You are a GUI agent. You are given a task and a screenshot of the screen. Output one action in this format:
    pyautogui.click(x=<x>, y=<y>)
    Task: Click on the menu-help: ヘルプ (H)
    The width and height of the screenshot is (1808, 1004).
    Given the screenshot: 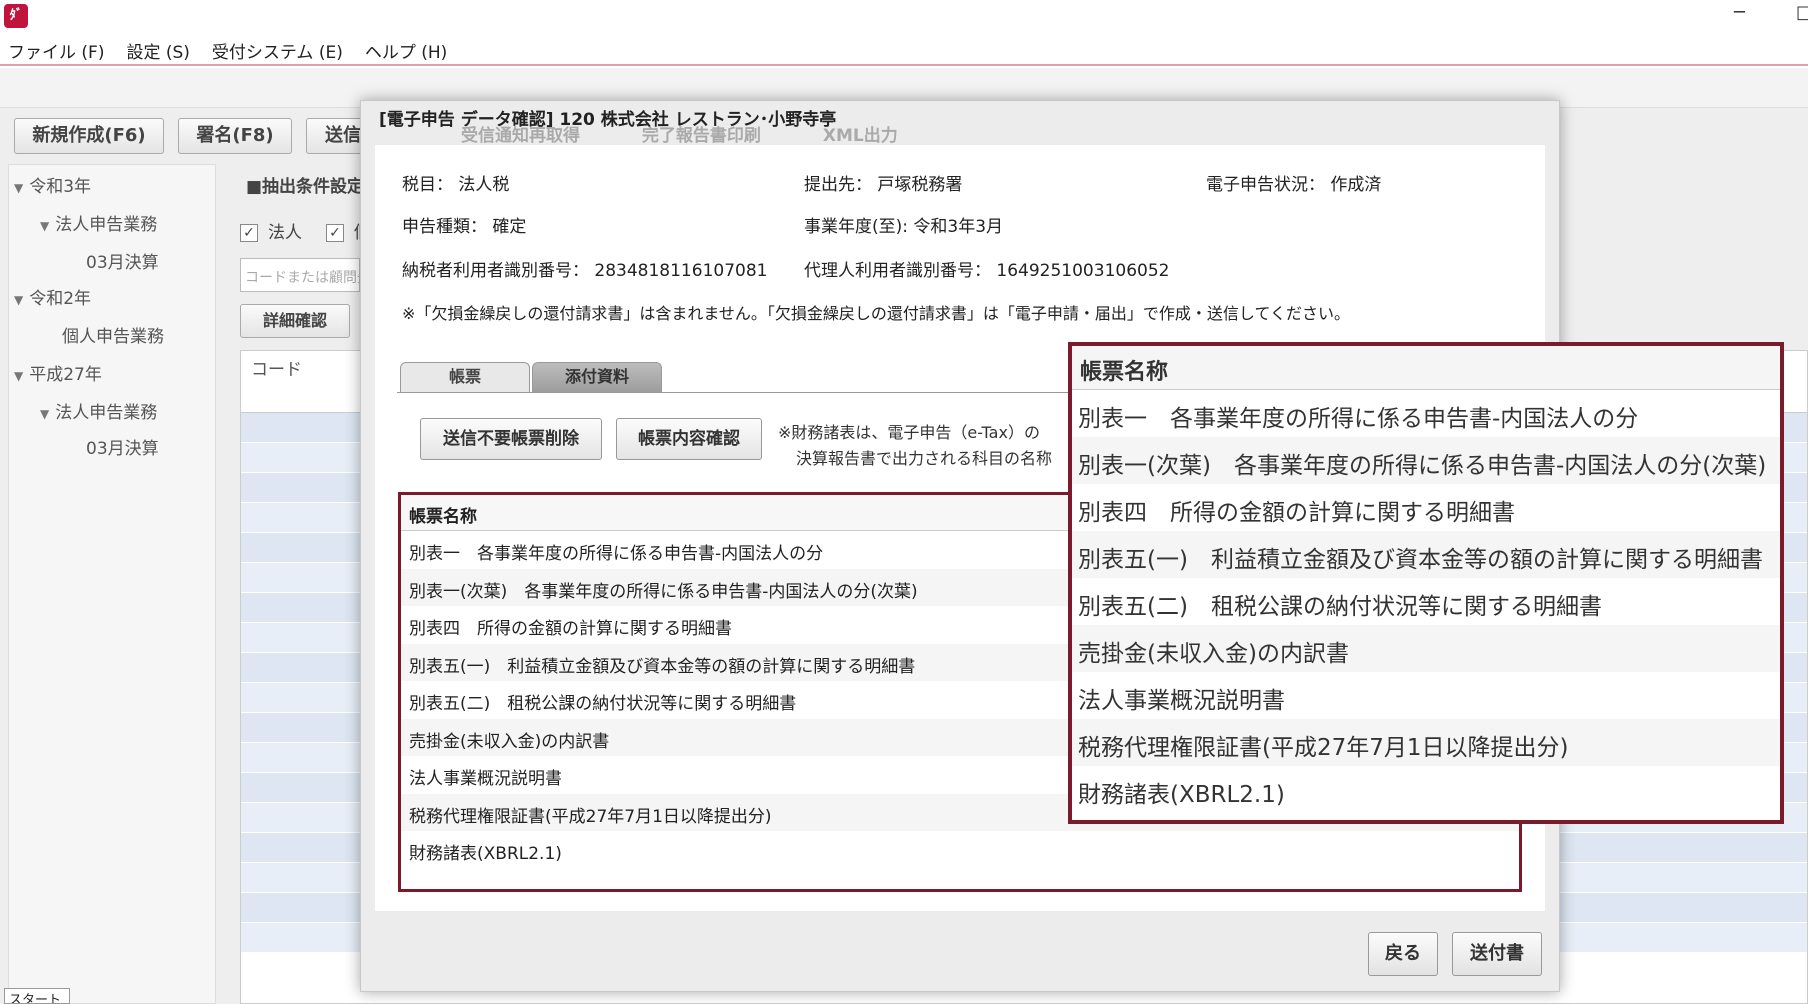 What is the action you would take?
    pyautogui.click(x=406, y=50)
    